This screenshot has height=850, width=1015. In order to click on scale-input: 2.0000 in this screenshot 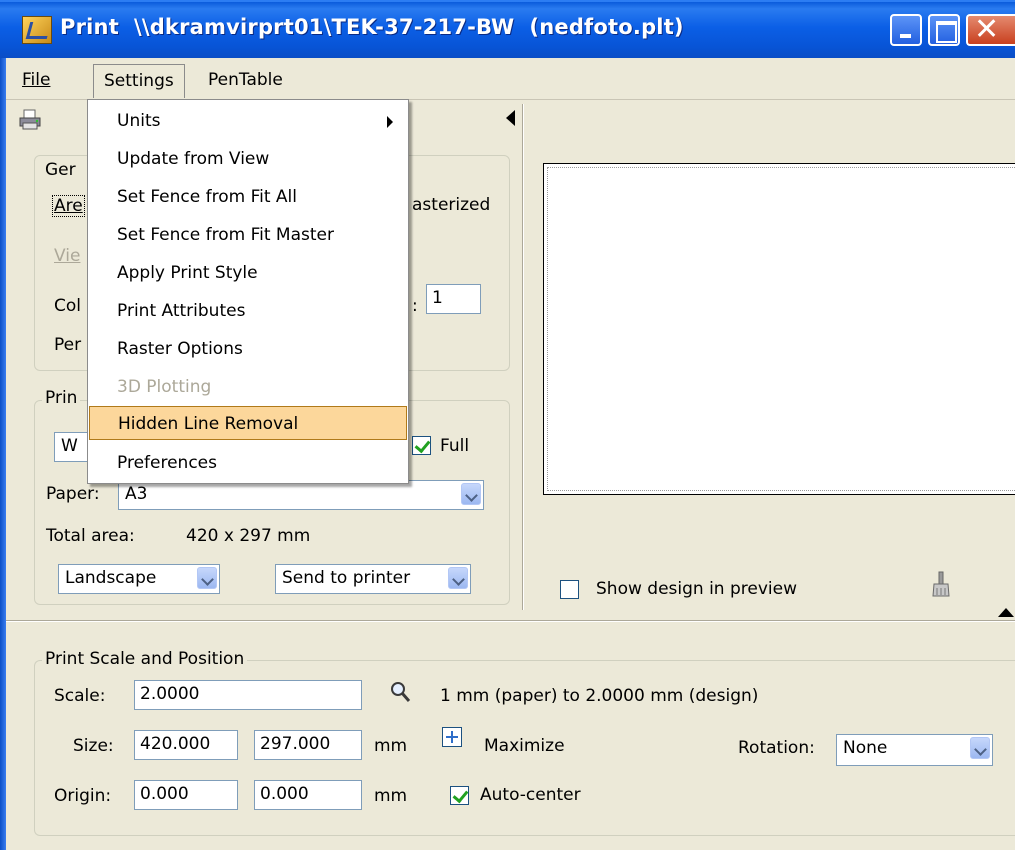, I will do `click(248, 695)`.